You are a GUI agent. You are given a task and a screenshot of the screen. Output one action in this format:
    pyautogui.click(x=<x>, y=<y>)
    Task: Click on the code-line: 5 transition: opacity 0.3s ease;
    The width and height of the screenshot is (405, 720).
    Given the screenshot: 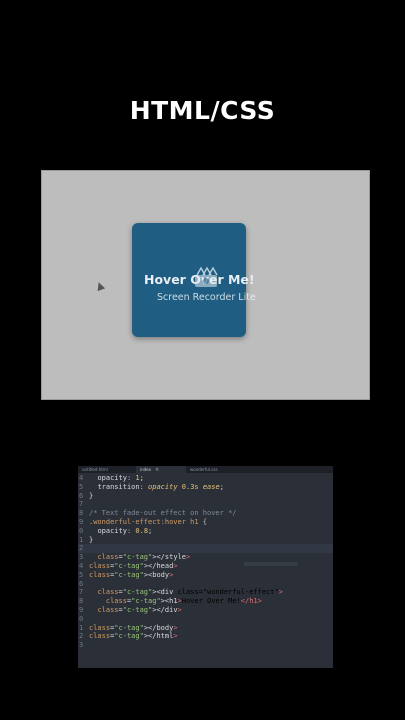 What is the action you would take?
    pyautogui.click(x=205, y=487)
    